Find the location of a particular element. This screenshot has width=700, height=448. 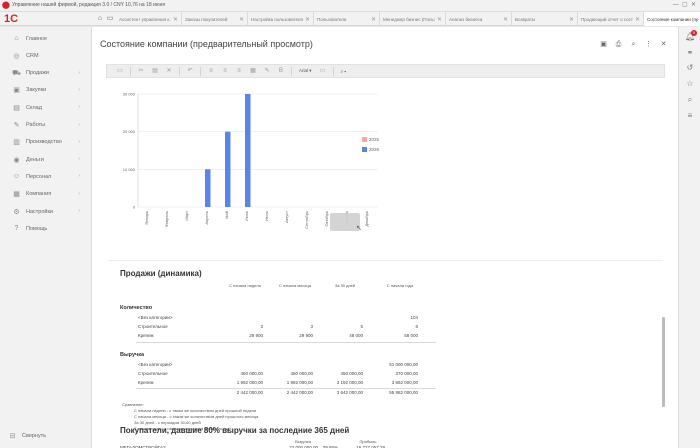

tab-2: Настройка пользователя… ✕ is located at coordinates (281, 19).